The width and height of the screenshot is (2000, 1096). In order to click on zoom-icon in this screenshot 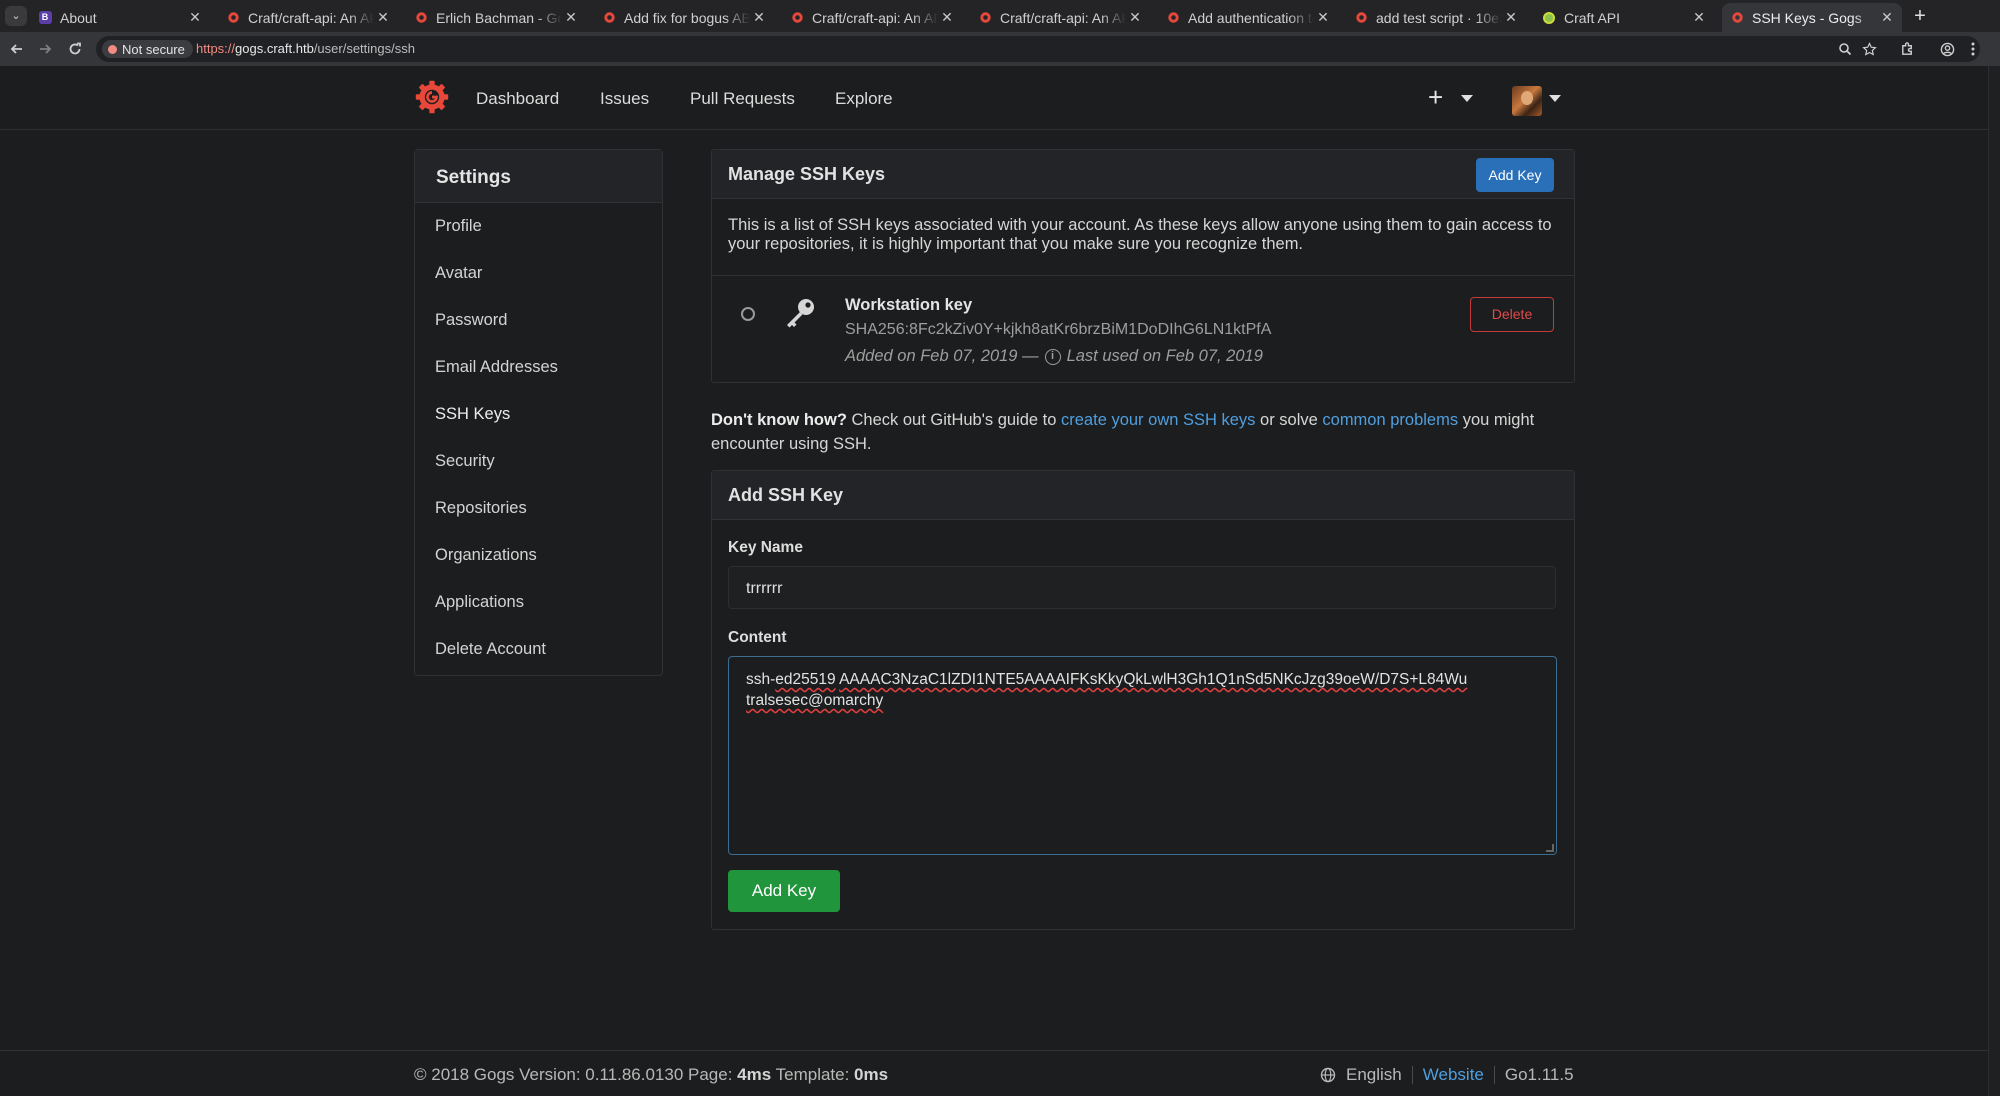, I will do `click(1845, 49)`.